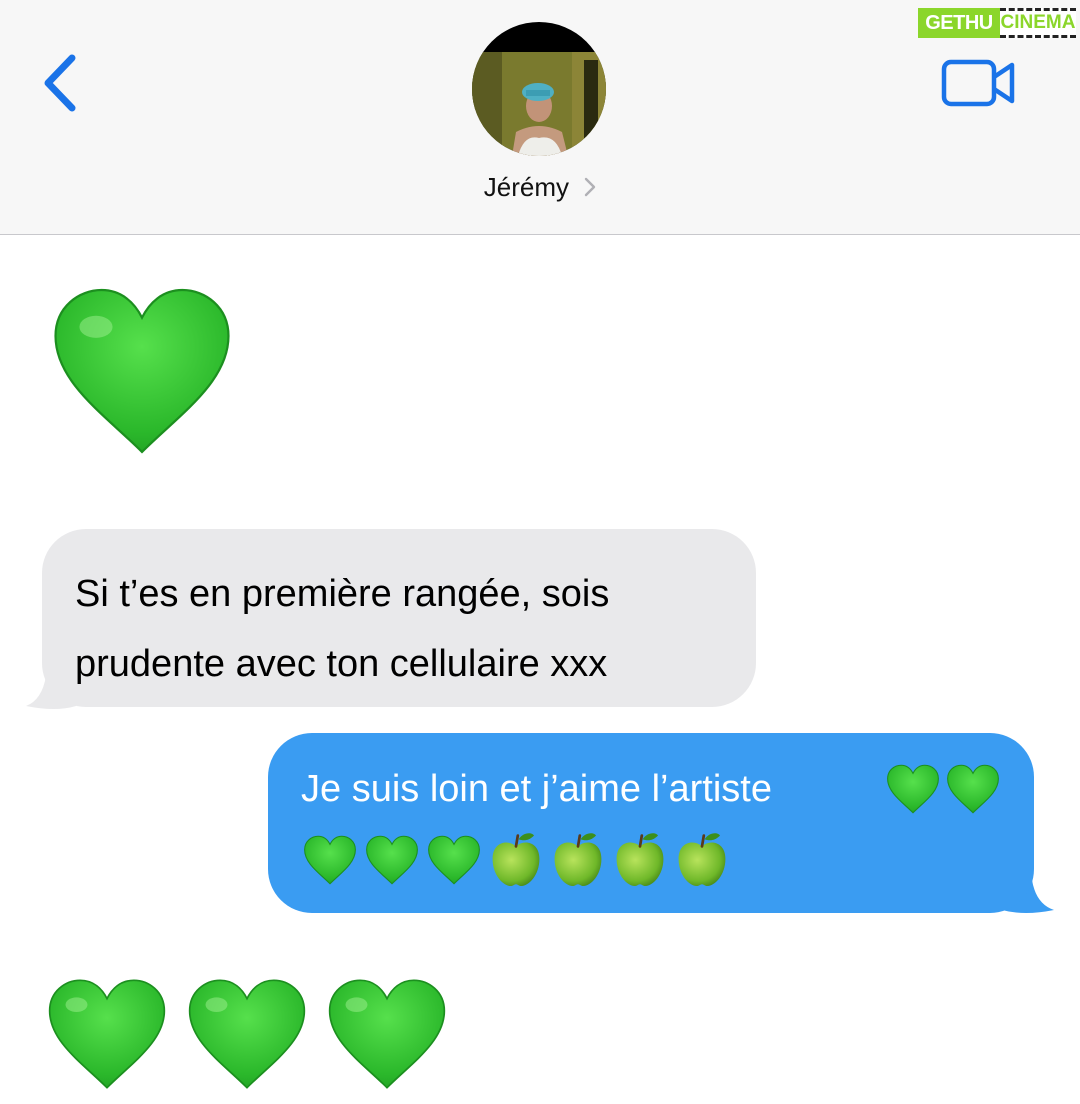 The width and height of the screenshot is (1080, 1104). What do you see at coordinates (959, 23) in the screenshot?
I see `watermark-left: GETHU` at bounding box center [959, 23].